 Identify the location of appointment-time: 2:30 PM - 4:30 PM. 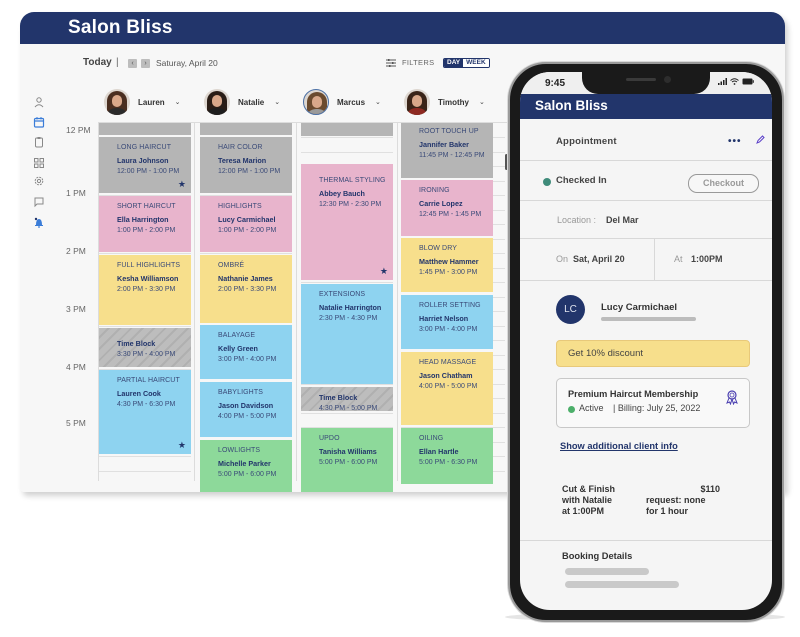
(348, 318).